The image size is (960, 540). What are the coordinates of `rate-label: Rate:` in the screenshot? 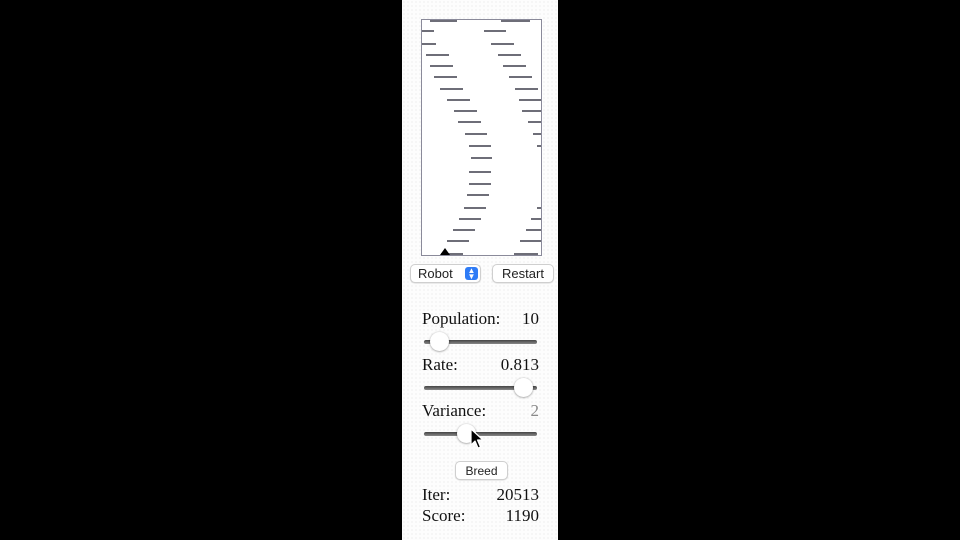 It's located at (440, 364).